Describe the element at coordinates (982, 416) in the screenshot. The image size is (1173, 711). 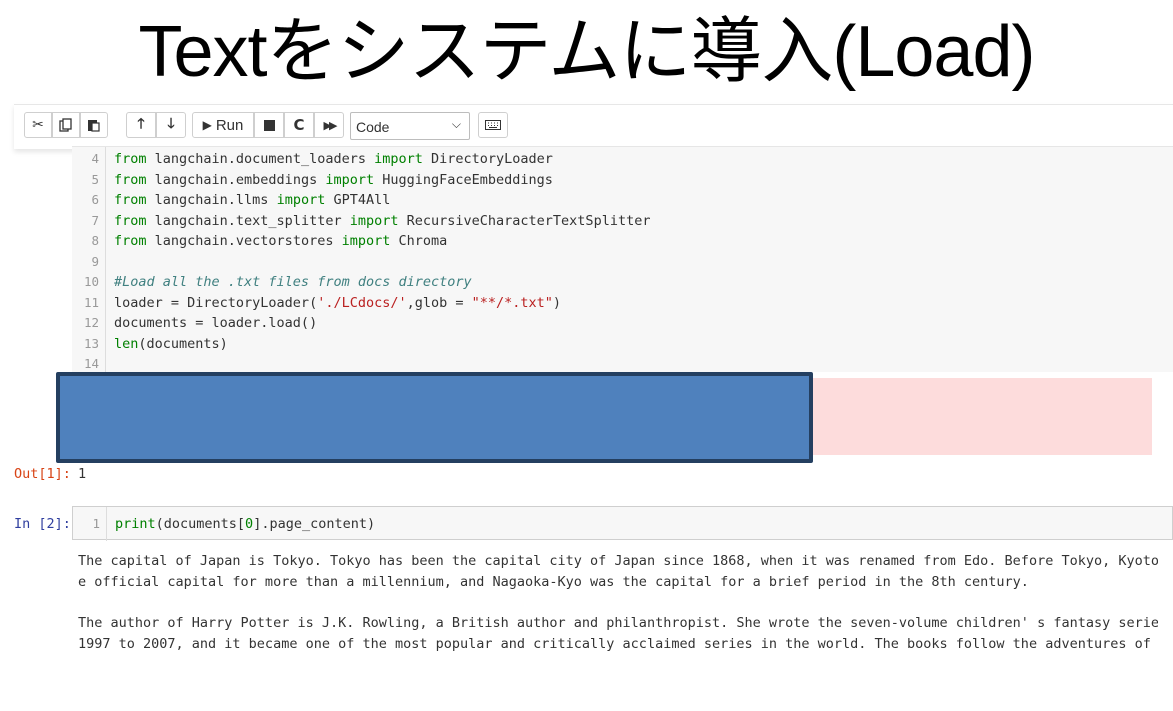
I see `stderr-output` at that location.